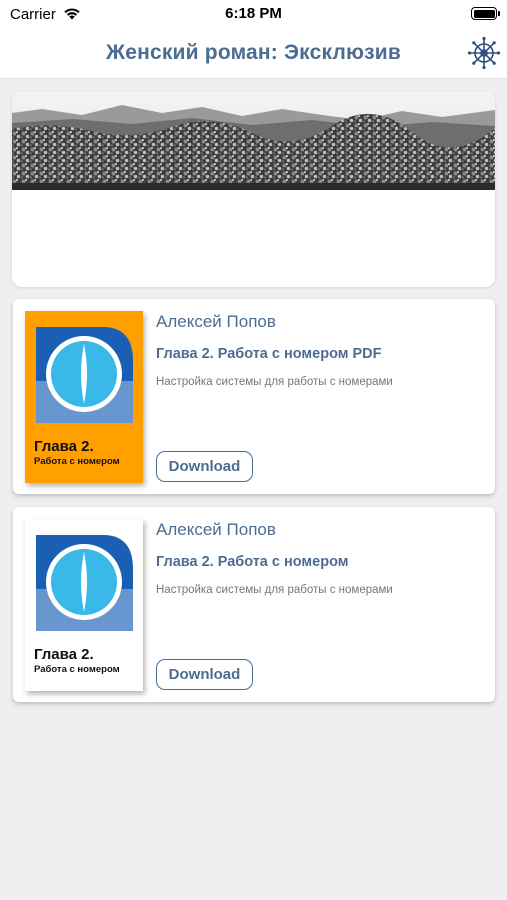 The height and width of the screenshot is (900, 507). I want to click on navigation-bar: Женский роман: Эксклюзив, so click(253, 54).